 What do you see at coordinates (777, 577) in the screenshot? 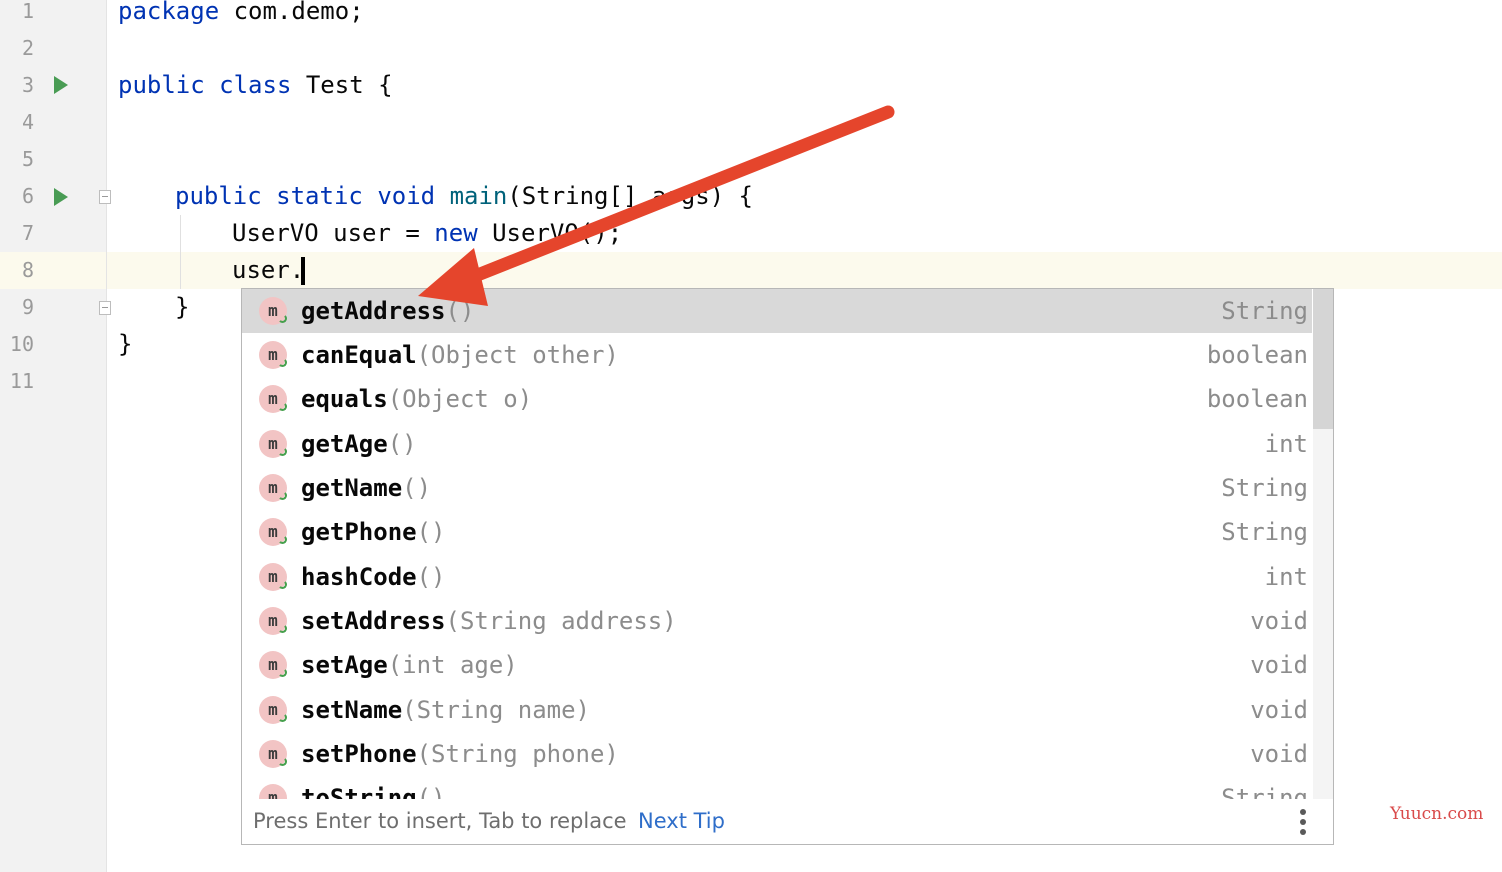
I see `completion-item: m hashCode() int` at bounding box center [777, 577].